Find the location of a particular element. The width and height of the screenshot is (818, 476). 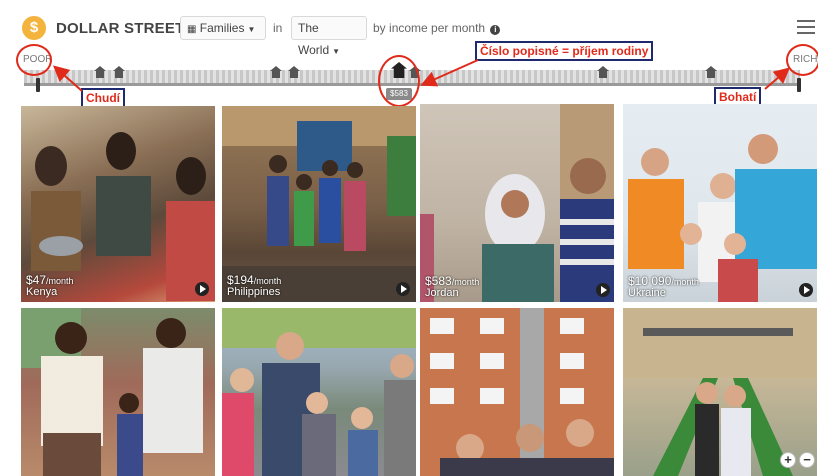

rich-highlight-circle is located at coordinates (802, 60).